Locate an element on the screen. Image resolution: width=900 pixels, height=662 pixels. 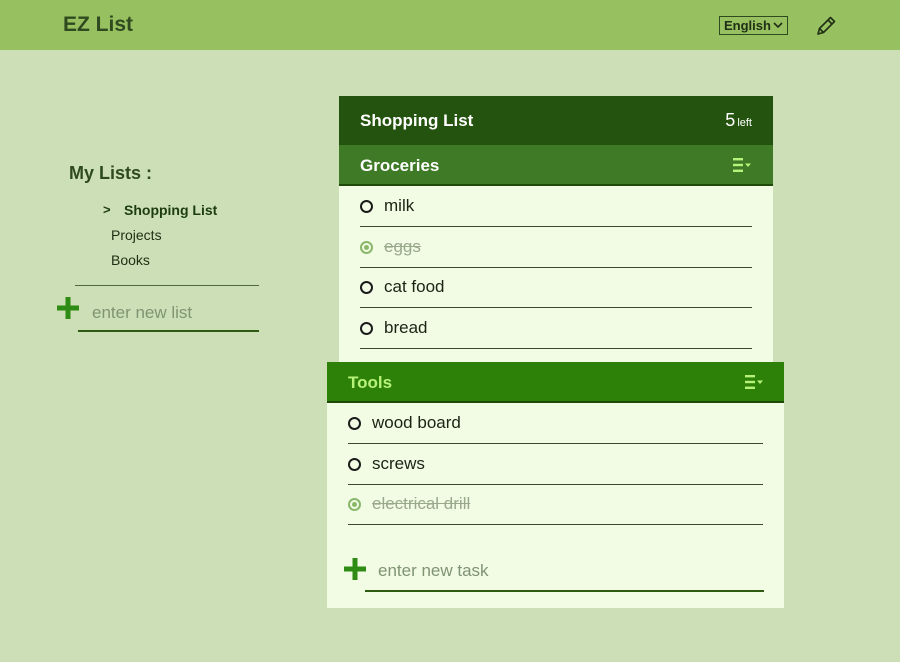
task-label: wood board is located at coordinates (416, 422).